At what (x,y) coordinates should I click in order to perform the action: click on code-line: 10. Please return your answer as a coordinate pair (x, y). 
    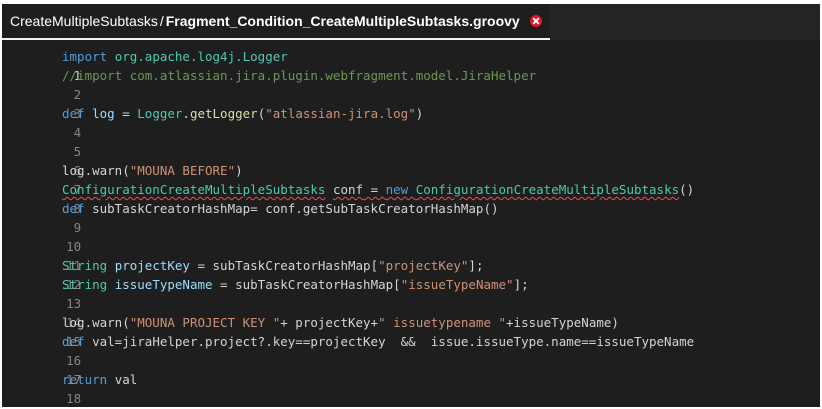
    Looking at the image, I should click on (411, 236).